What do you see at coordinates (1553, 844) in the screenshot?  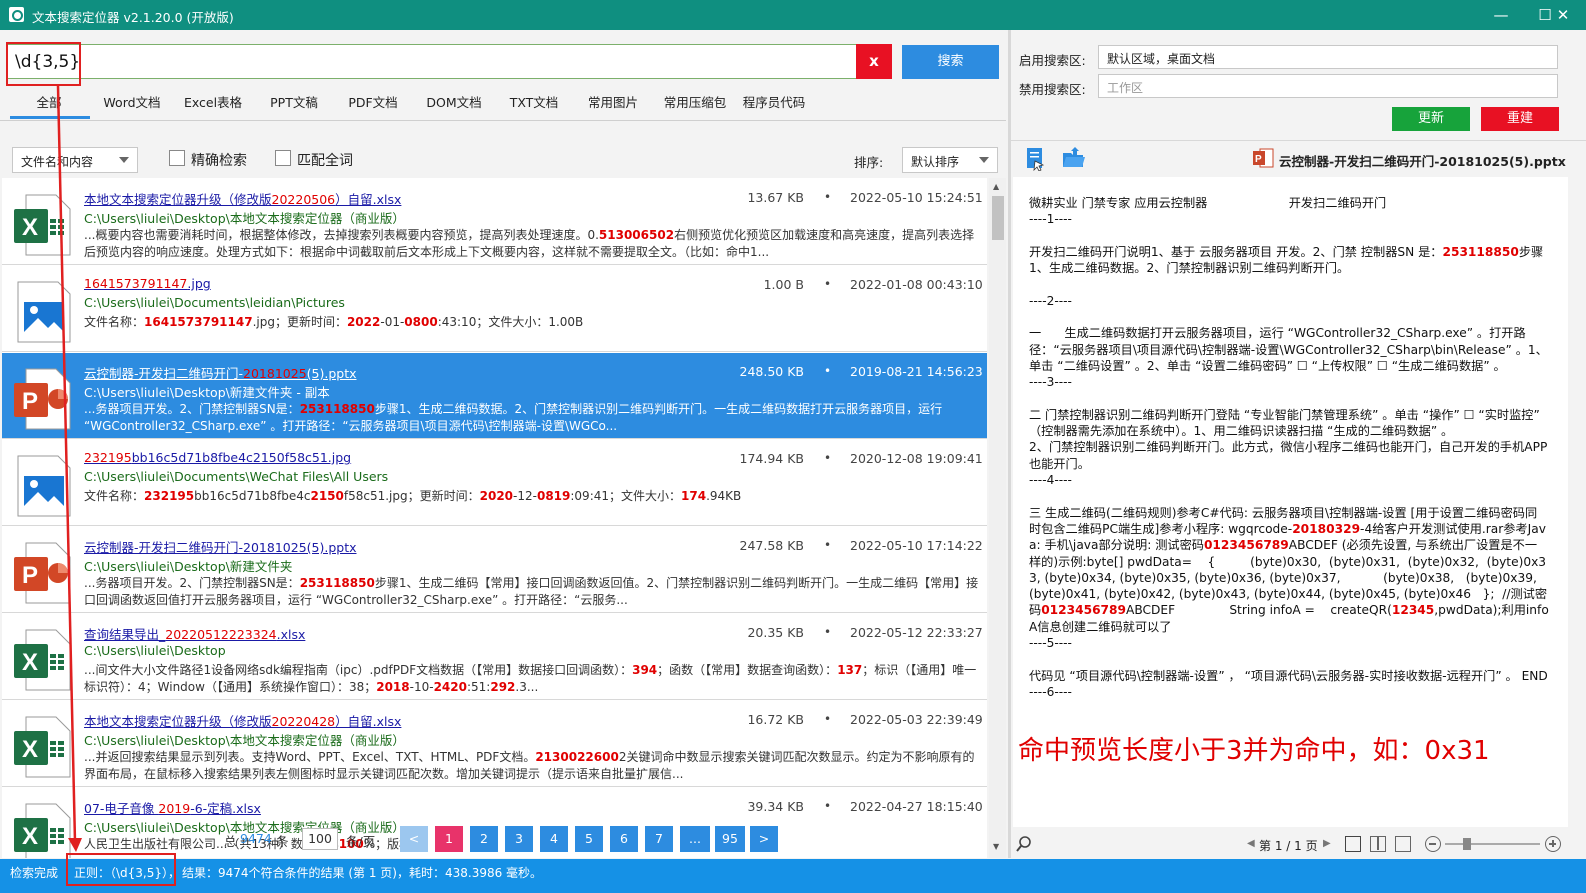 I see `zoom-in-icon` at bounding box center [1553, 844].